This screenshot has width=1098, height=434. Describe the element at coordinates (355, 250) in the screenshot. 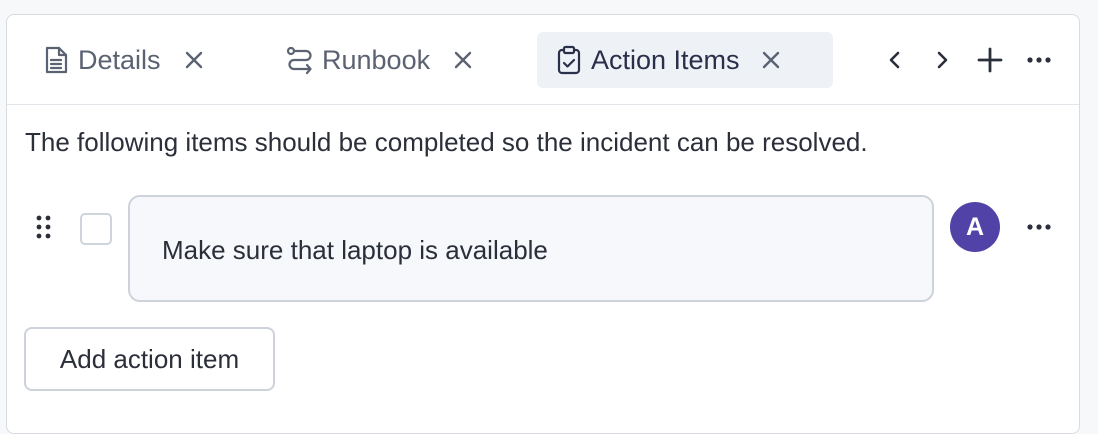

I see `action-item-text: Make sure that laptop is available` at that location.